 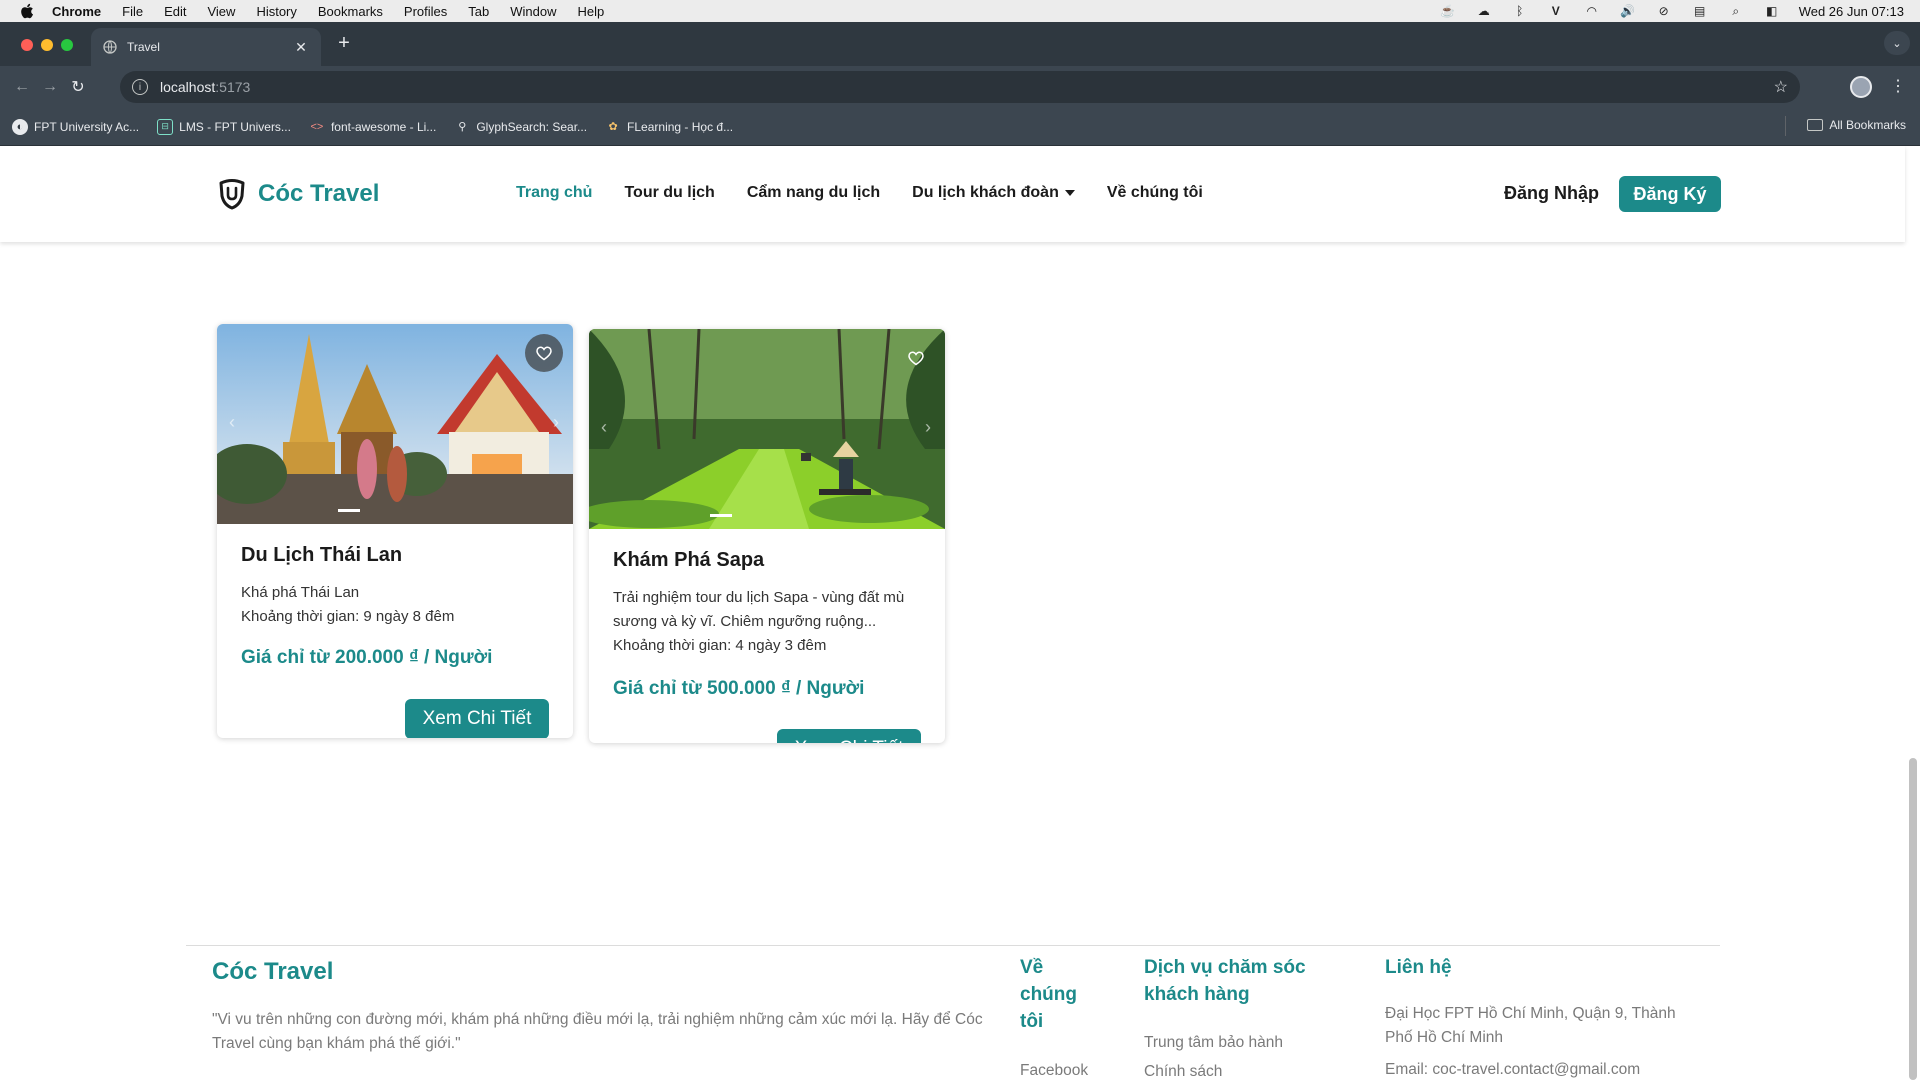 What do you see at coordinates (554, 193) in the screenshot?
I see `nav-home: Trang chủ` at bounding box center [554, 193].